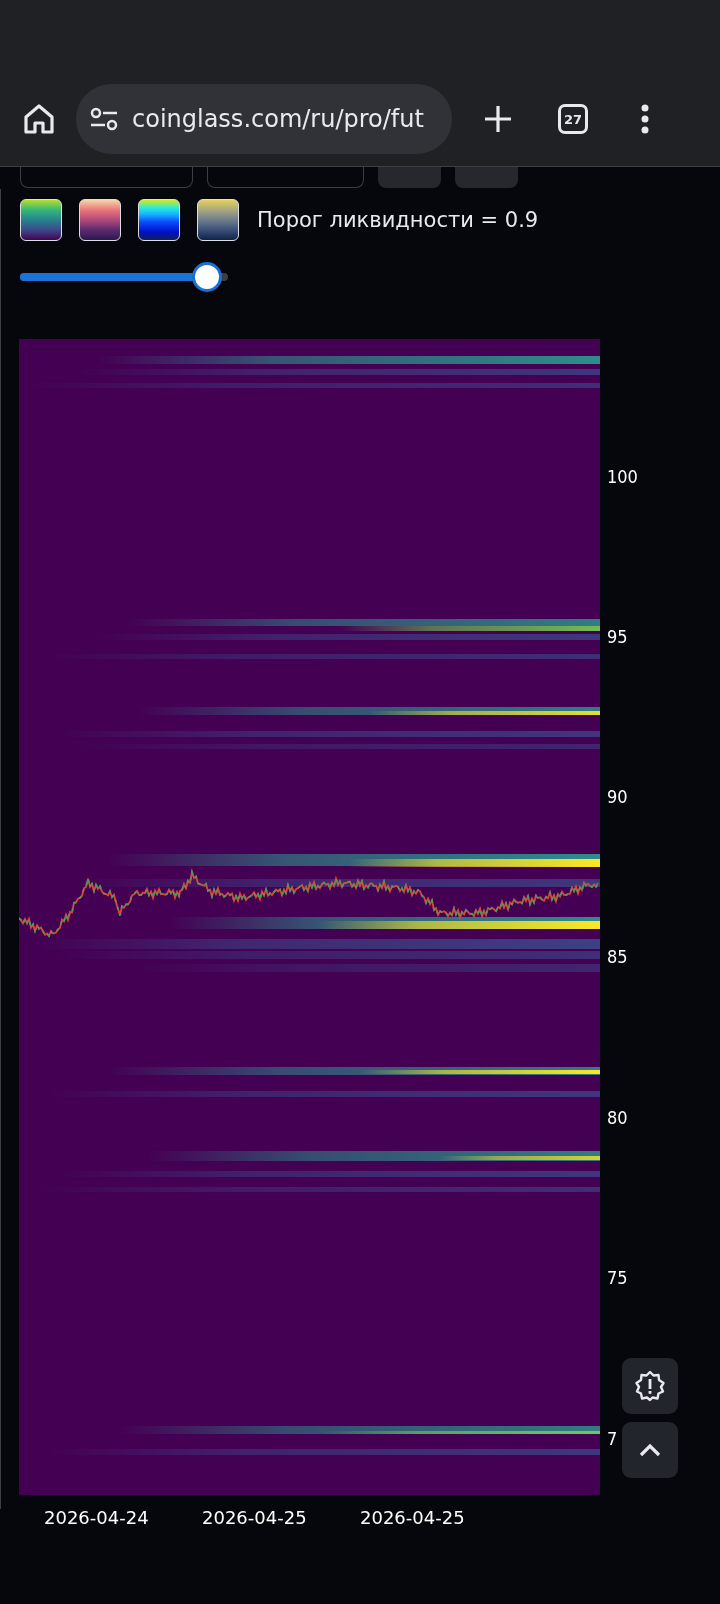 The image size is (720, 1604). I want to click on url-text: coinglass.com/ru/pro/fut, so click(278, 119).